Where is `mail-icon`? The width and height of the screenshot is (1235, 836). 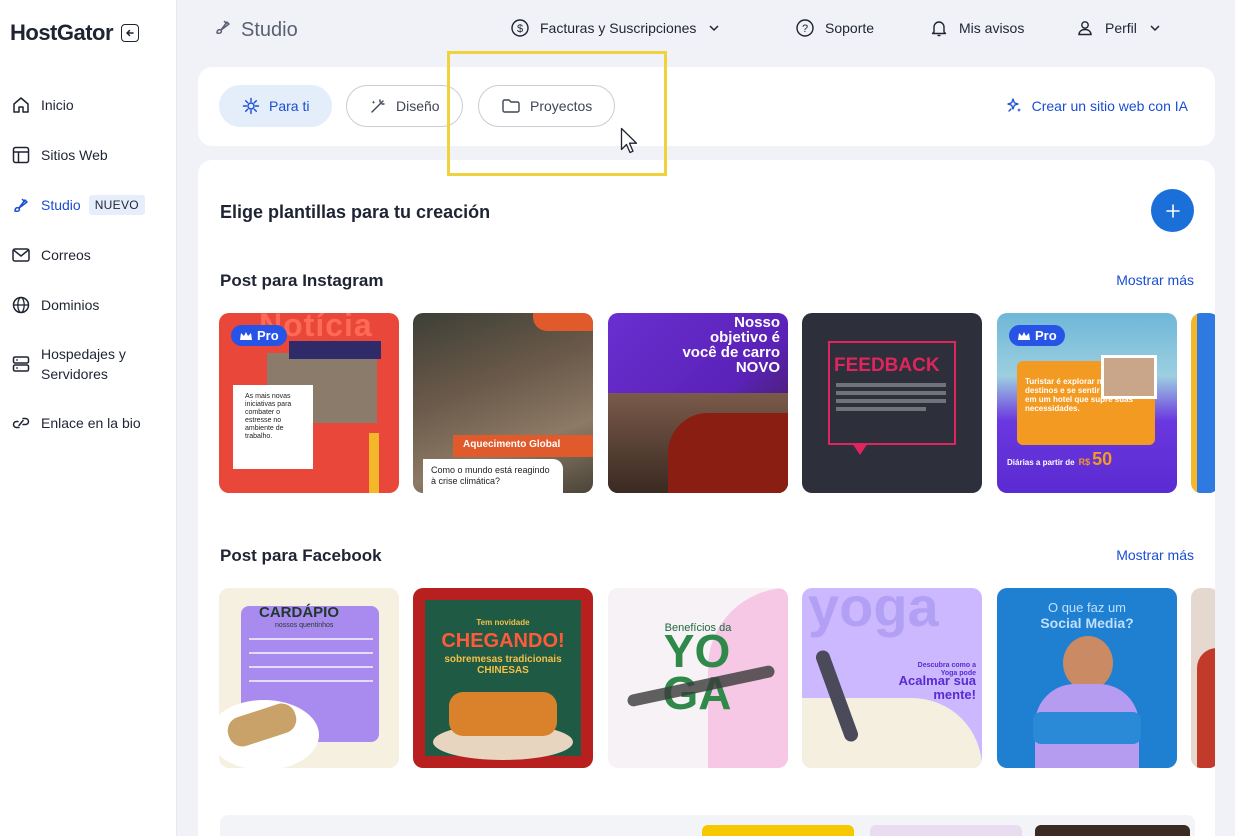 mail-icon is located at coordinates (21, 255).